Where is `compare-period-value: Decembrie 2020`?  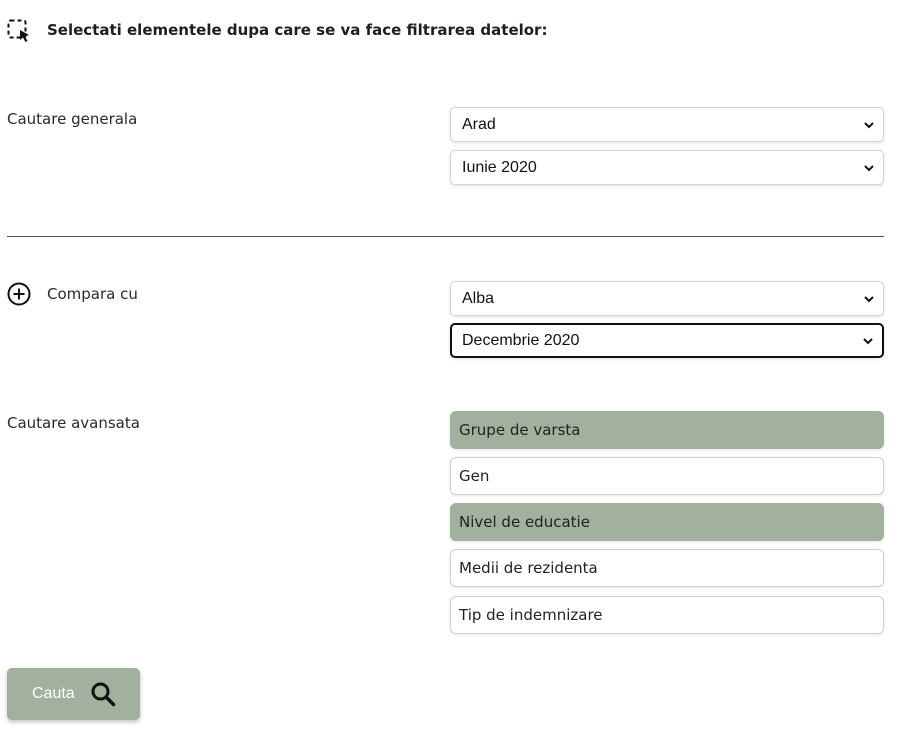
compare-period-value: Decembrie 2020 is located at coordinates (521, 340).